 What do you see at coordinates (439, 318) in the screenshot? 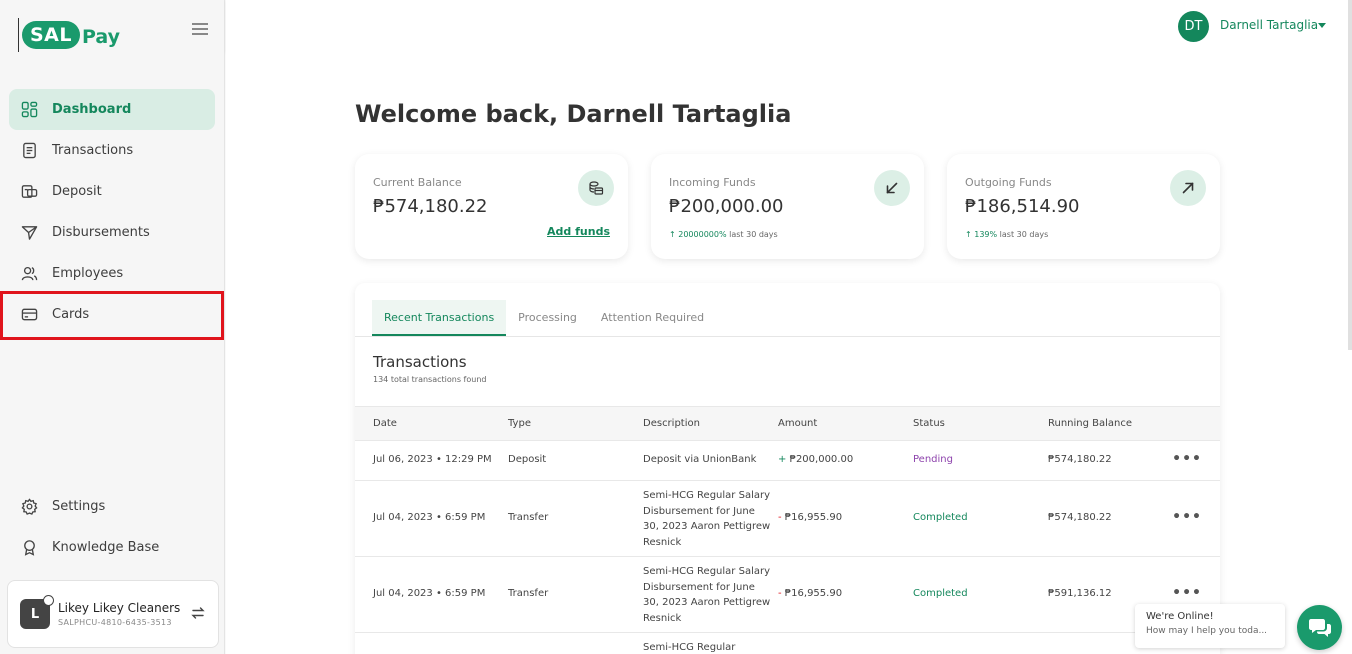
I see `tab-recent-transactions: Recent Transactions` at bounding box center [439, 318].